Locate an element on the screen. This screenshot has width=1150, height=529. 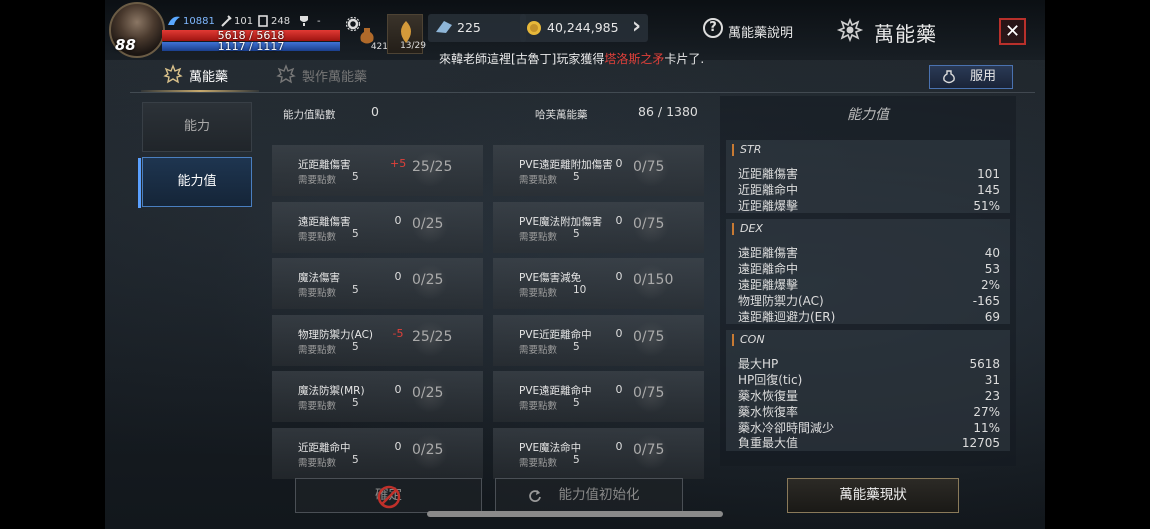
drink-icon is located at coordinates (949, 77).